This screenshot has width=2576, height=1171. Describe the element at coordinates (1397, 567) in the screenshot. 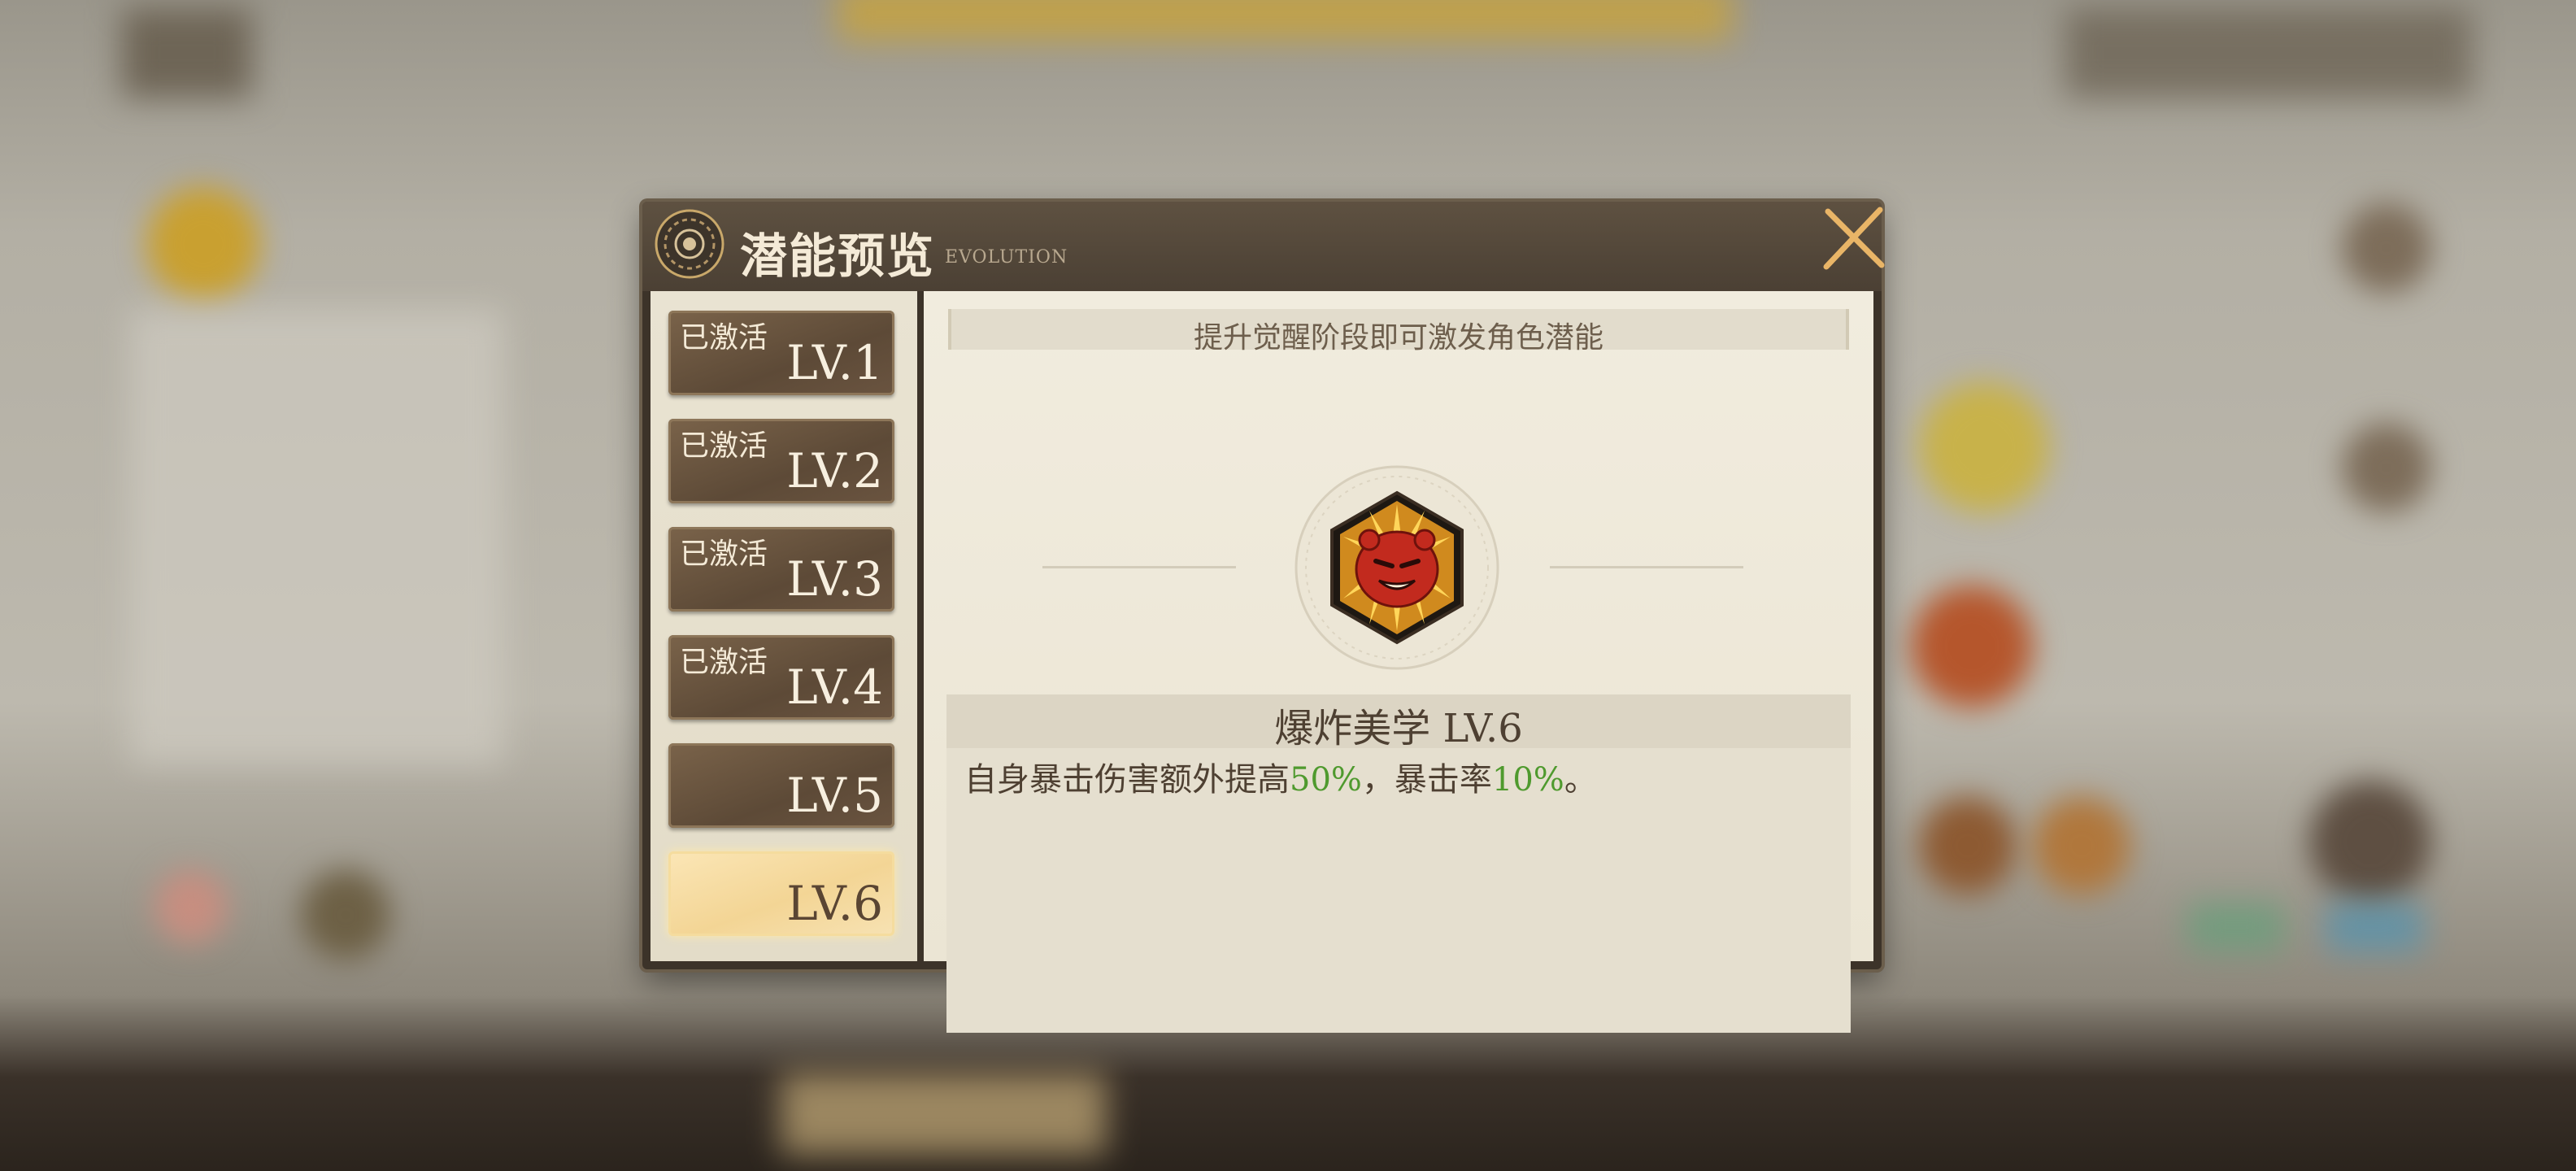

I see `exploding-red-creature-hexagon-icon` at that location.